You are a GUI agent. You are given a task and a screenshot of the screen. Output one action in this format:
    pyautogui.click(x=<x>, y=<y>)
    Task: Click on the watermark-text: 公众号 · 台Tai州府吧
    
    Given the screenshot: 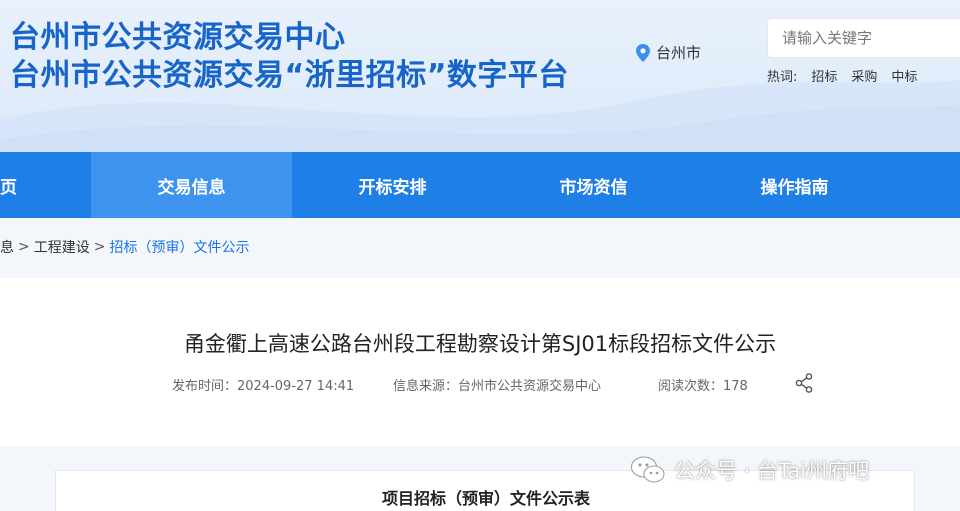 What is the action you would take?
    pyautogui.click(x=772, y=471)
    